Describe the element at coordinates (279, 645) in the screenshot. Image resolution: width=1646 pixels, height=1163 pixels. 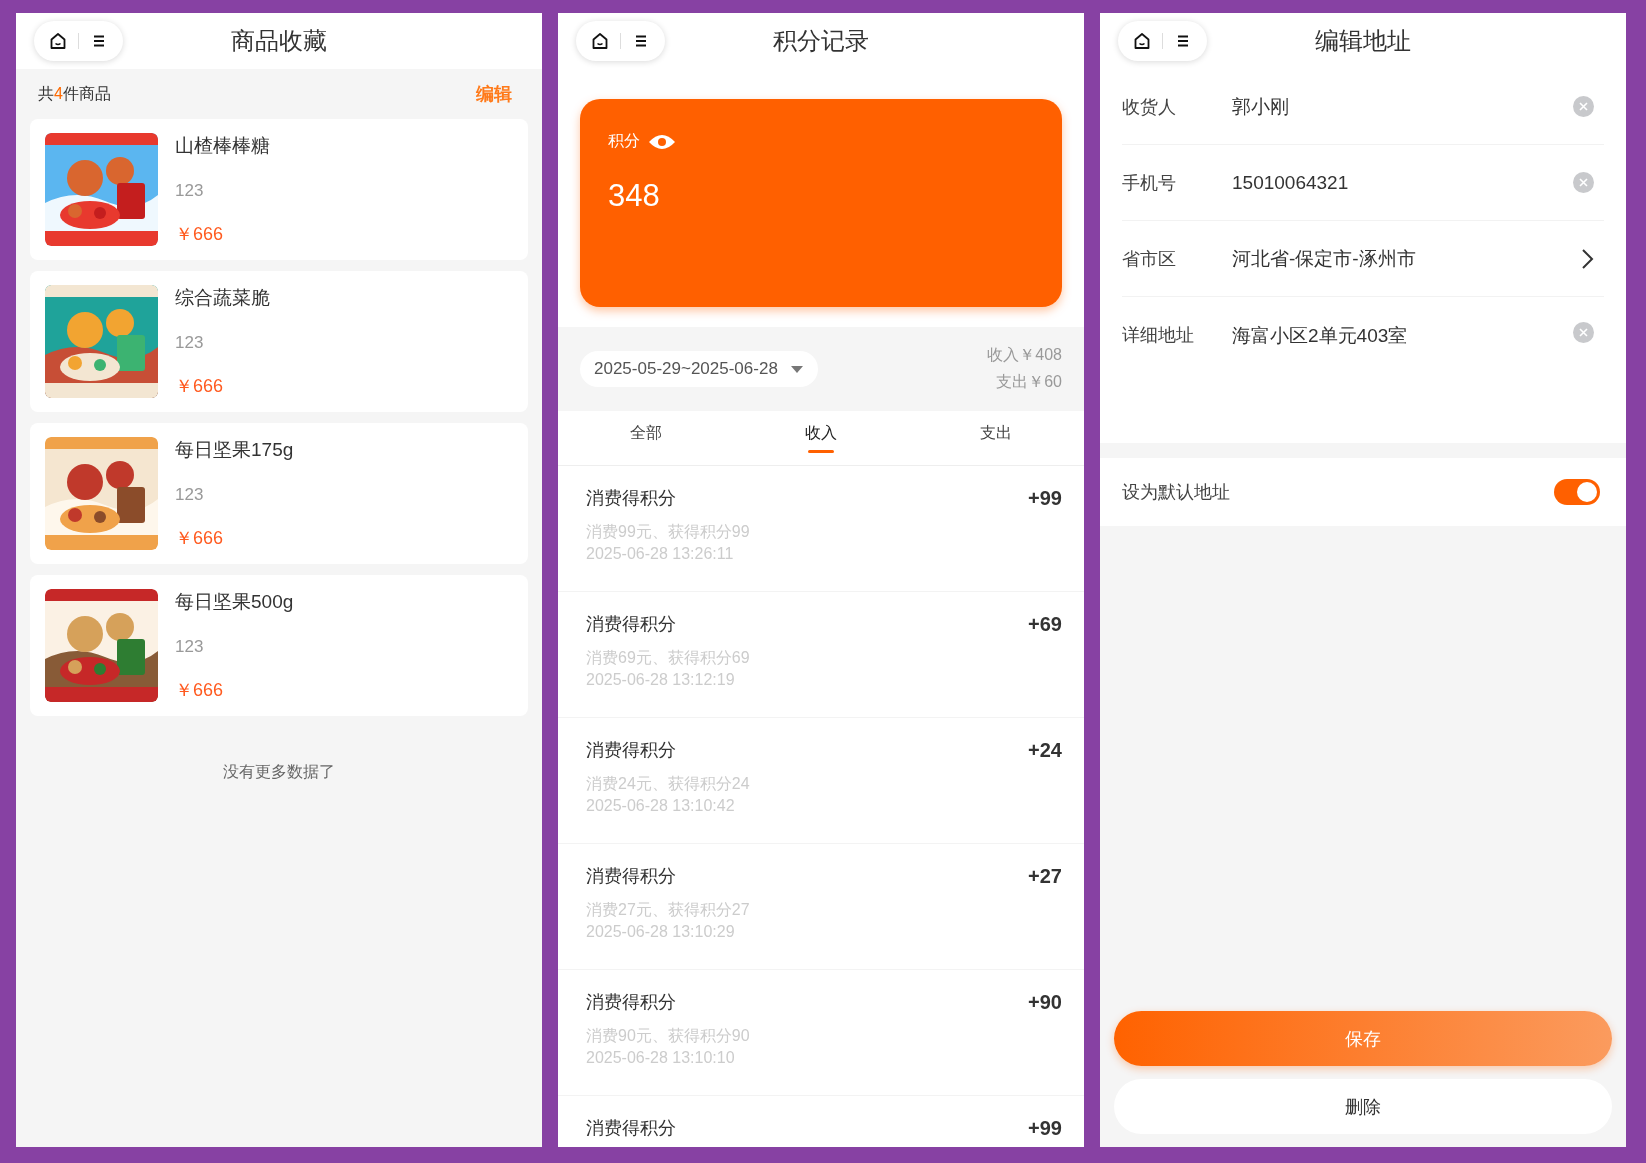
I see `product-card: 每日坚果500g 123 ￥666` at that location.